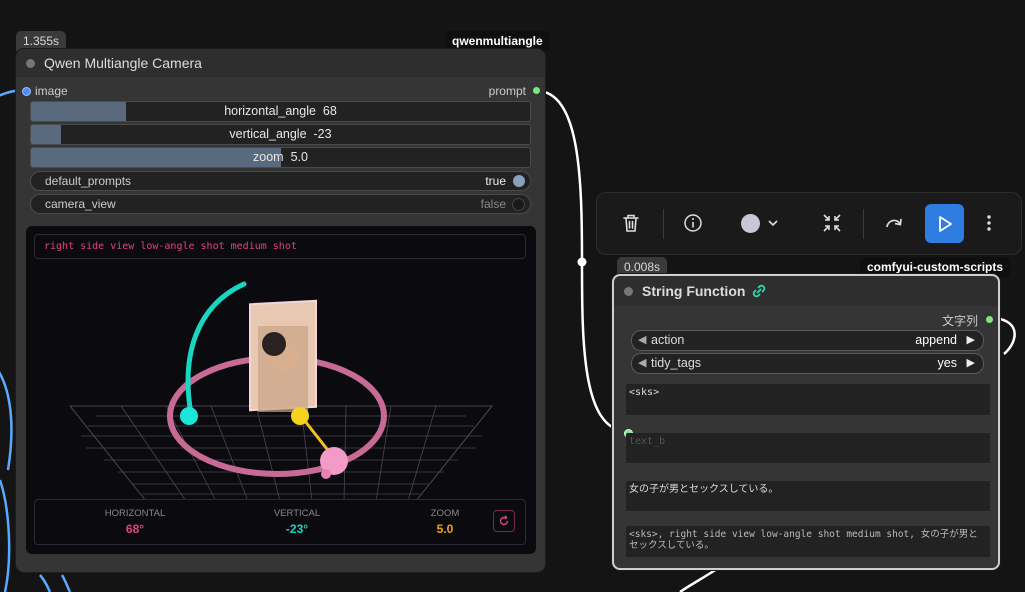  I want to click on color-picker-icon, so click(750, 223).